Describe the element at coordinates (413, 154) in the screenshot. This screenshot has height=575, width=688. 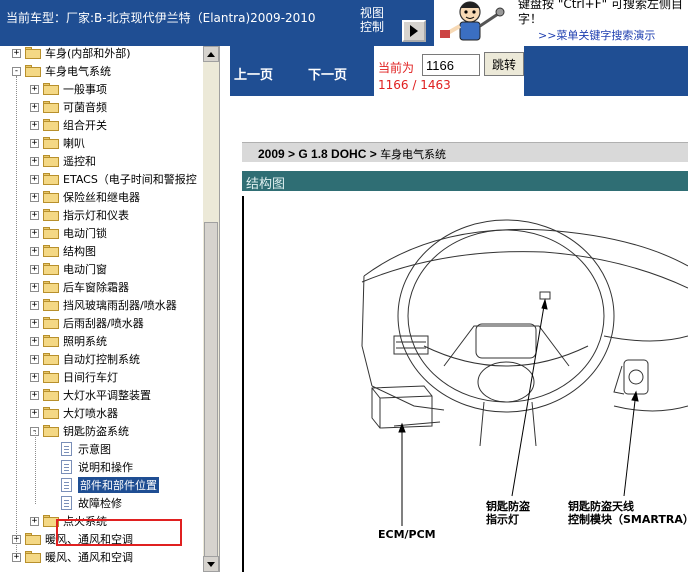
I see `breadcrumb-current: 车身电气系统` at that location.